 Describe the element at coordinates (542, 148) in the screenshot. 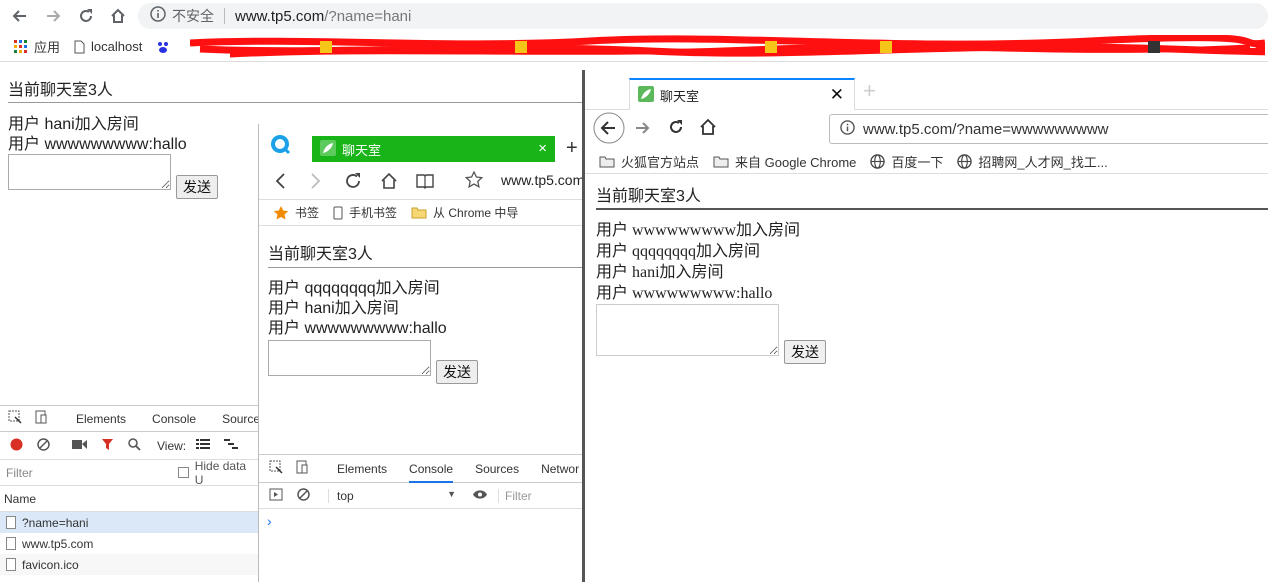

I see `close-icon: ×` at that location.